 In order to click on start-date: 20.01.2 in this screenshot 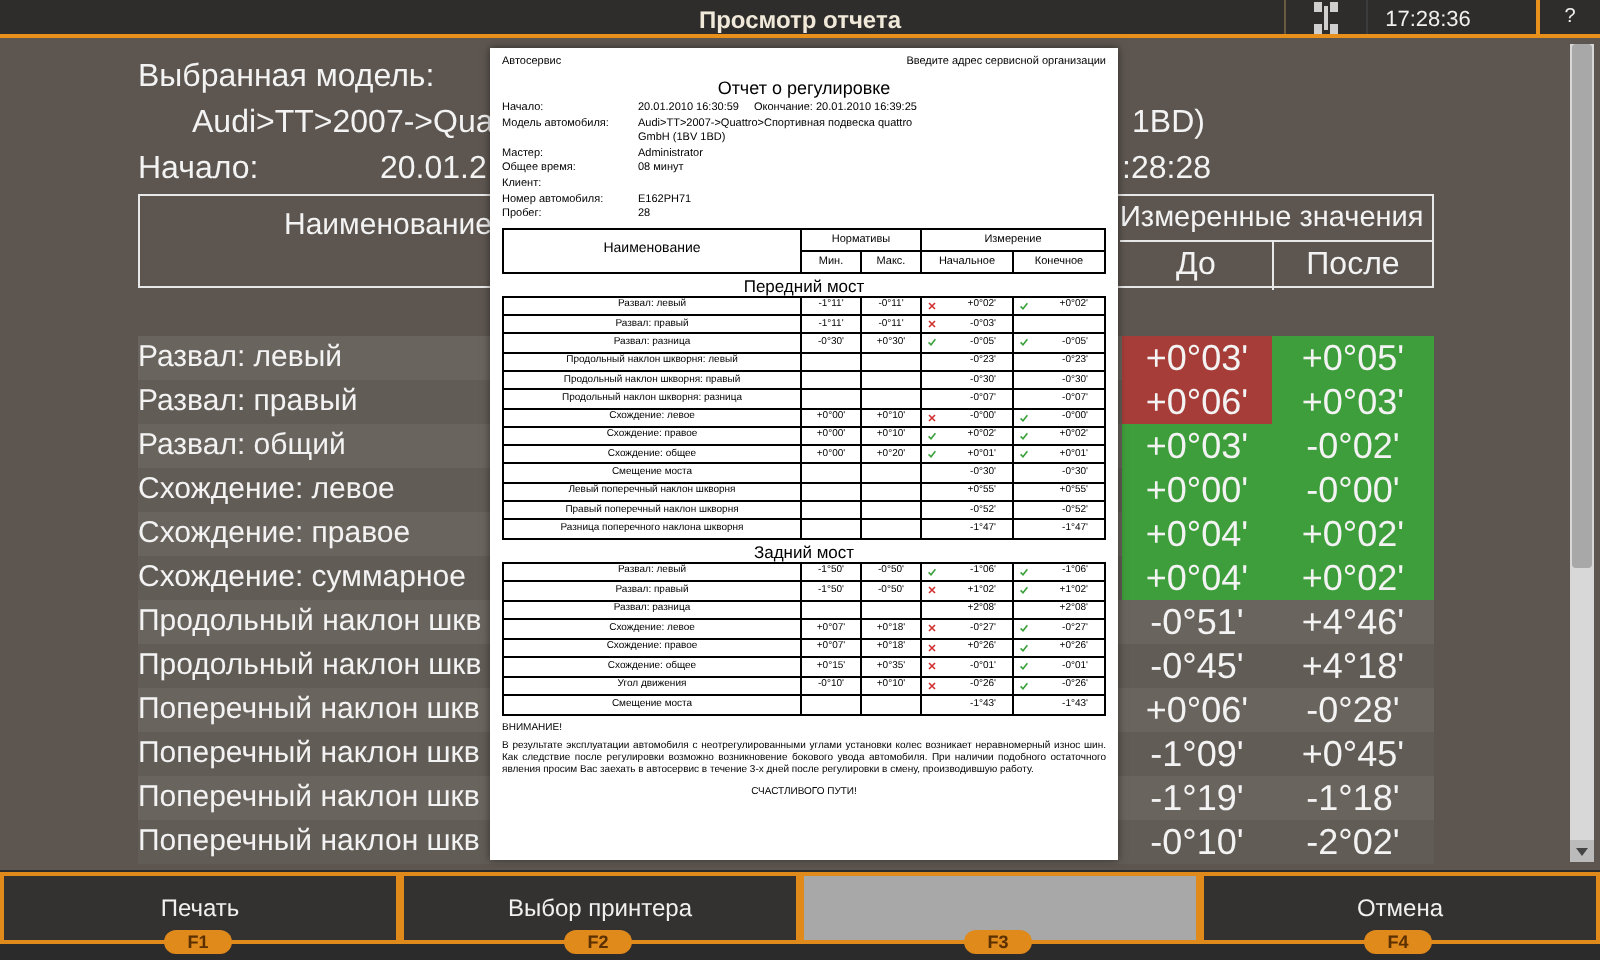, I will do `click(433, 169)`.